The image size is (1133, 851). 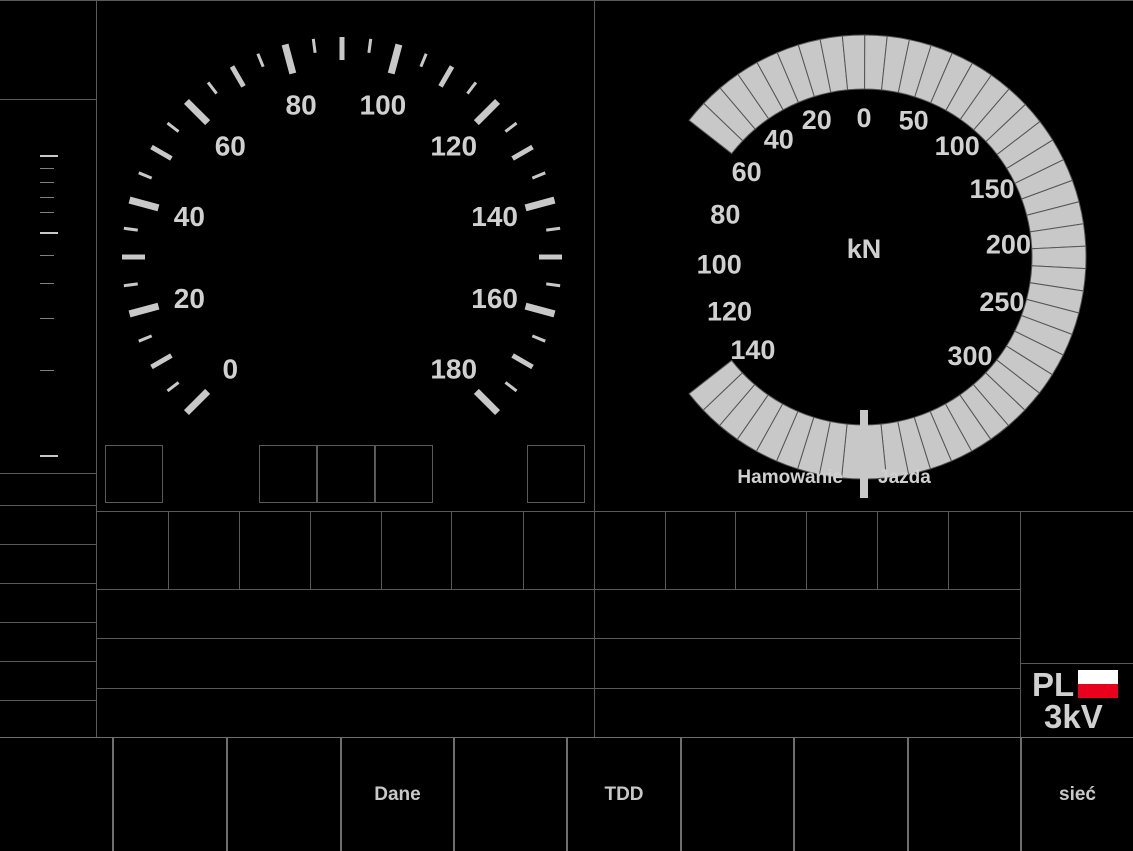 I want to click on poland-flag-icon, so click(x=1098, y=684).